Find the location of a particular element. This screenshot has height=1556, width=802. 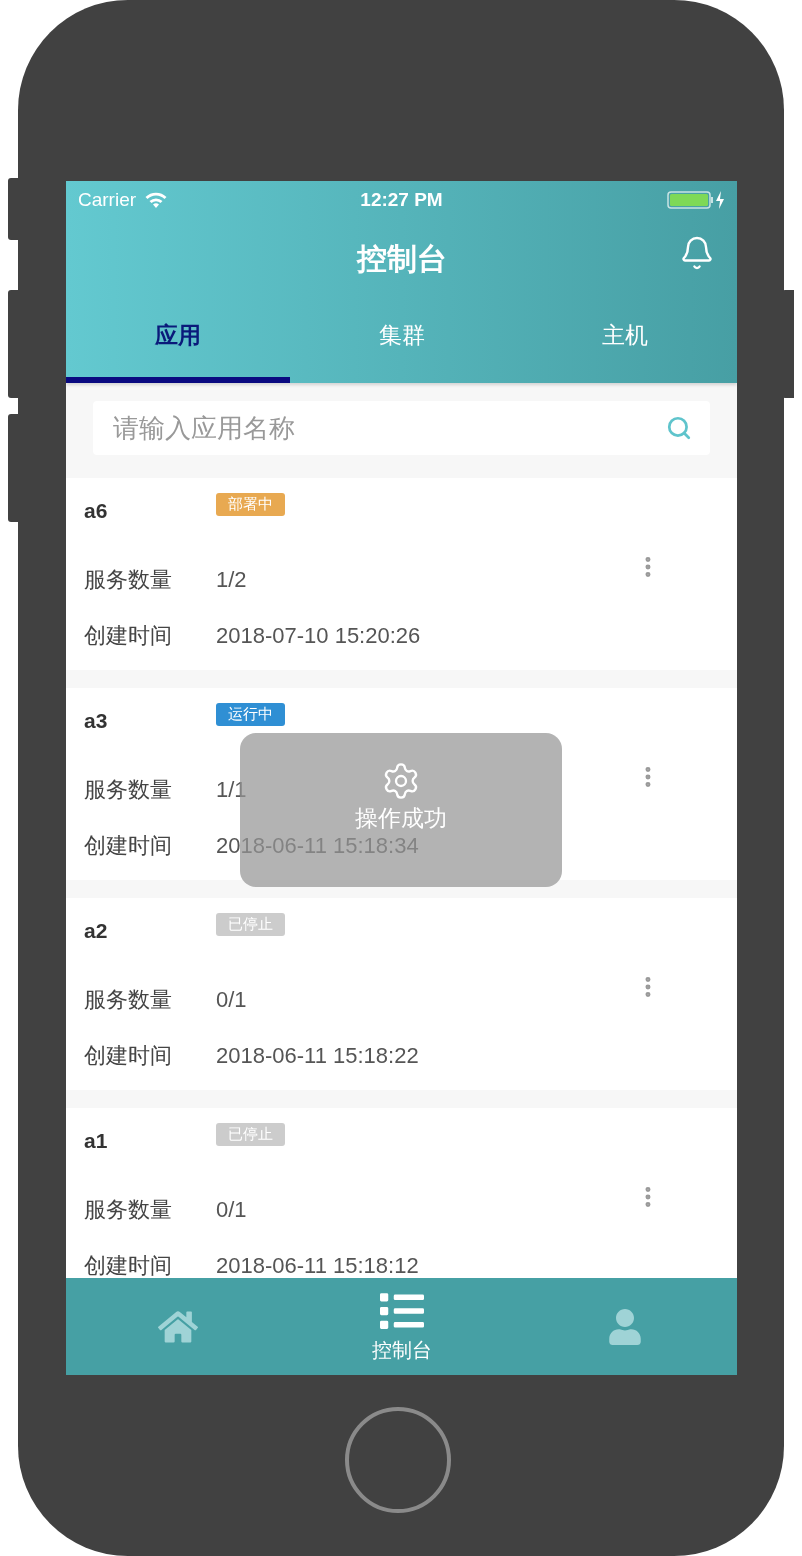

status-tag: 部署中 is located at coordinates (250, 504).